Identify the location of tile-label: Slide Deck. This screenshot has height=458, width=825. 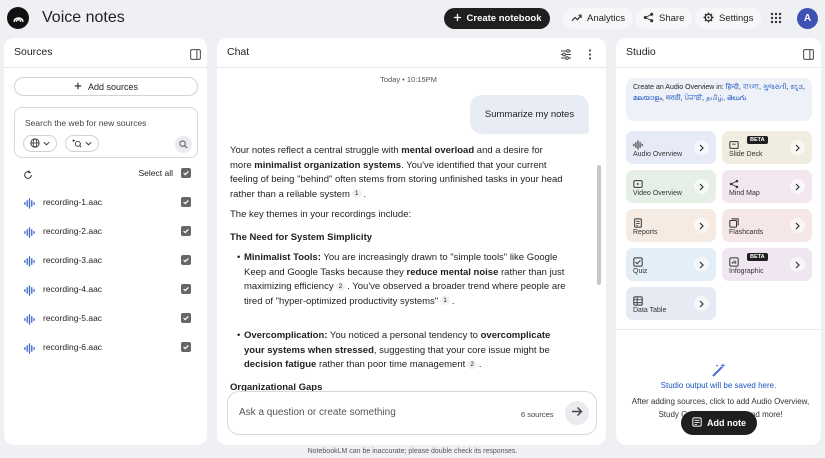
(746, 154).